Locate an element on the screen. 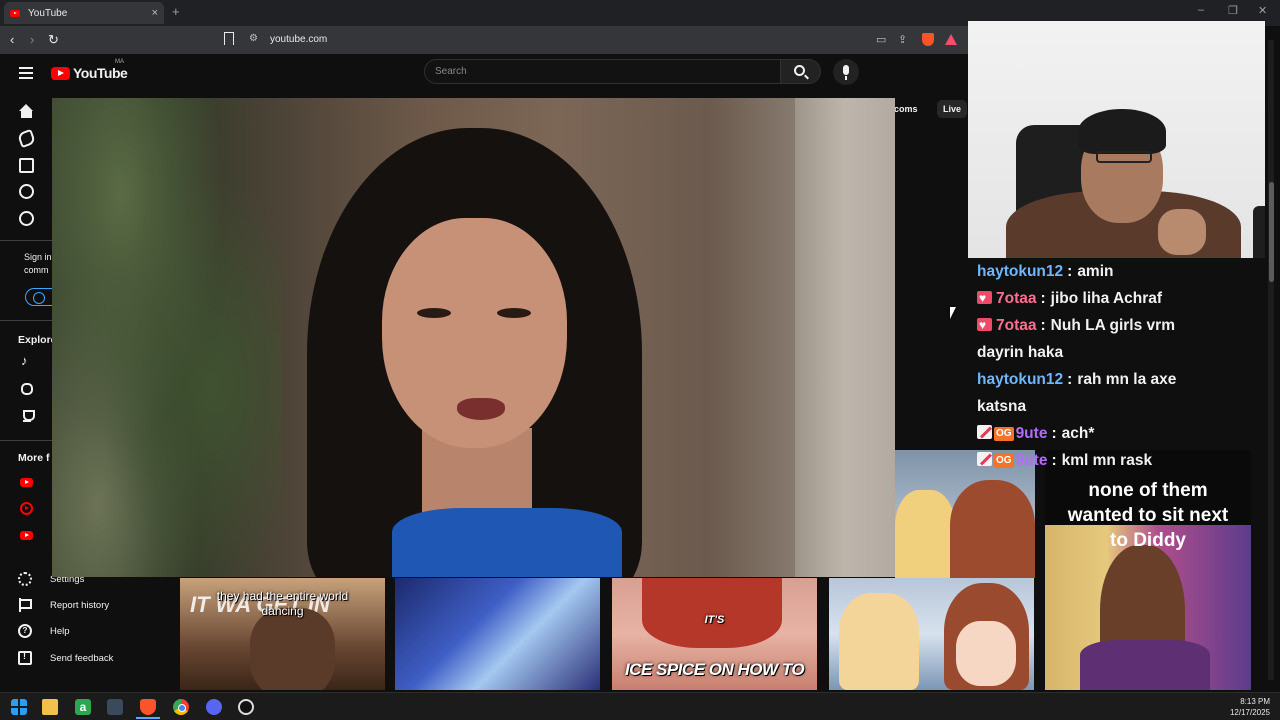  share-icon: ⇪ is located at coordinates (902, 39).